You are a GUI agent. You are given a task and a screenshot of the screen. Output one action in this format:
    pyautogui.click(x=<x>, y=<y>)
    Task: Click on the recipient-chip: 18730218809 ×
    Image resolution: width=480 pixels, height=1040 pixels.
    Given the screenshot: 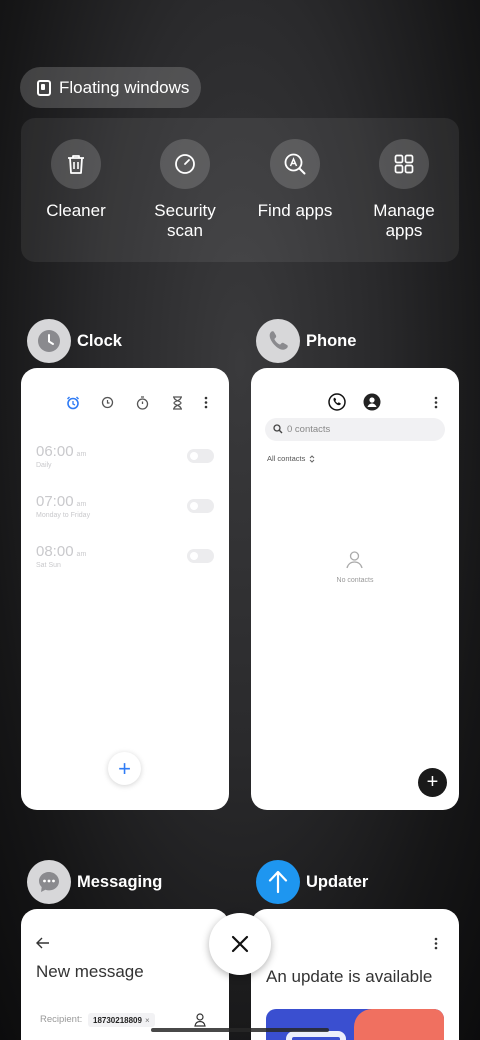 What is the action you would take?
    pyautogui.click(x=121, y=1020)
    